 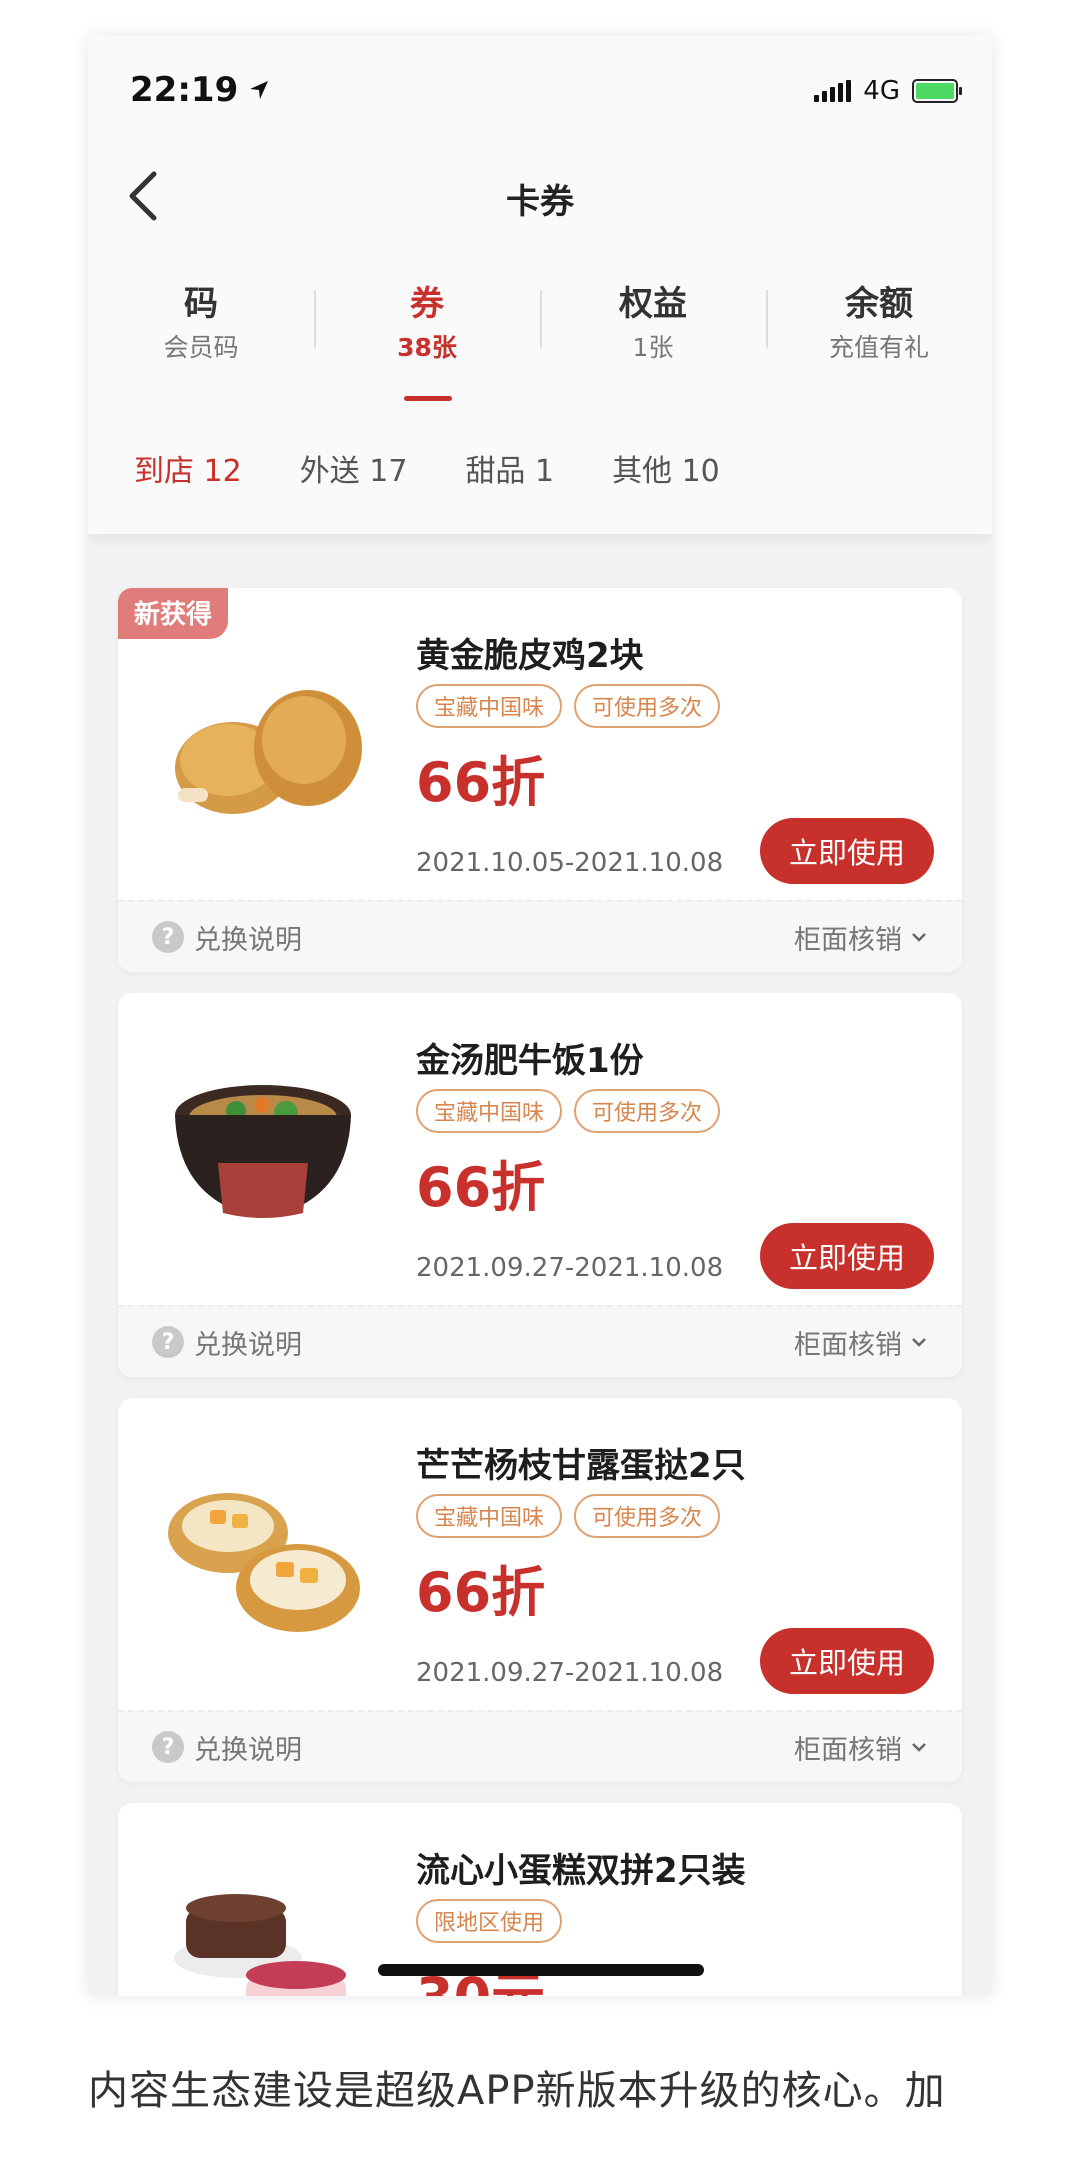 What do you see at coordinates (354, 468) in the screenshot?
I see `subtab-delivery: 外送 17` at bounding box center [354, 468].